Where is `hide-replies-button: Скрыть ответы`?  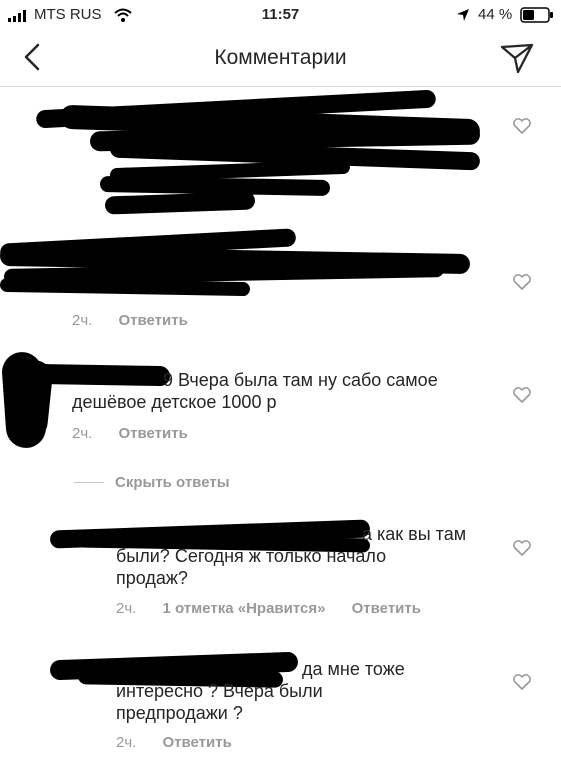
hide-replies-button: Скрыть ответы is located at coordinates (172, 482).